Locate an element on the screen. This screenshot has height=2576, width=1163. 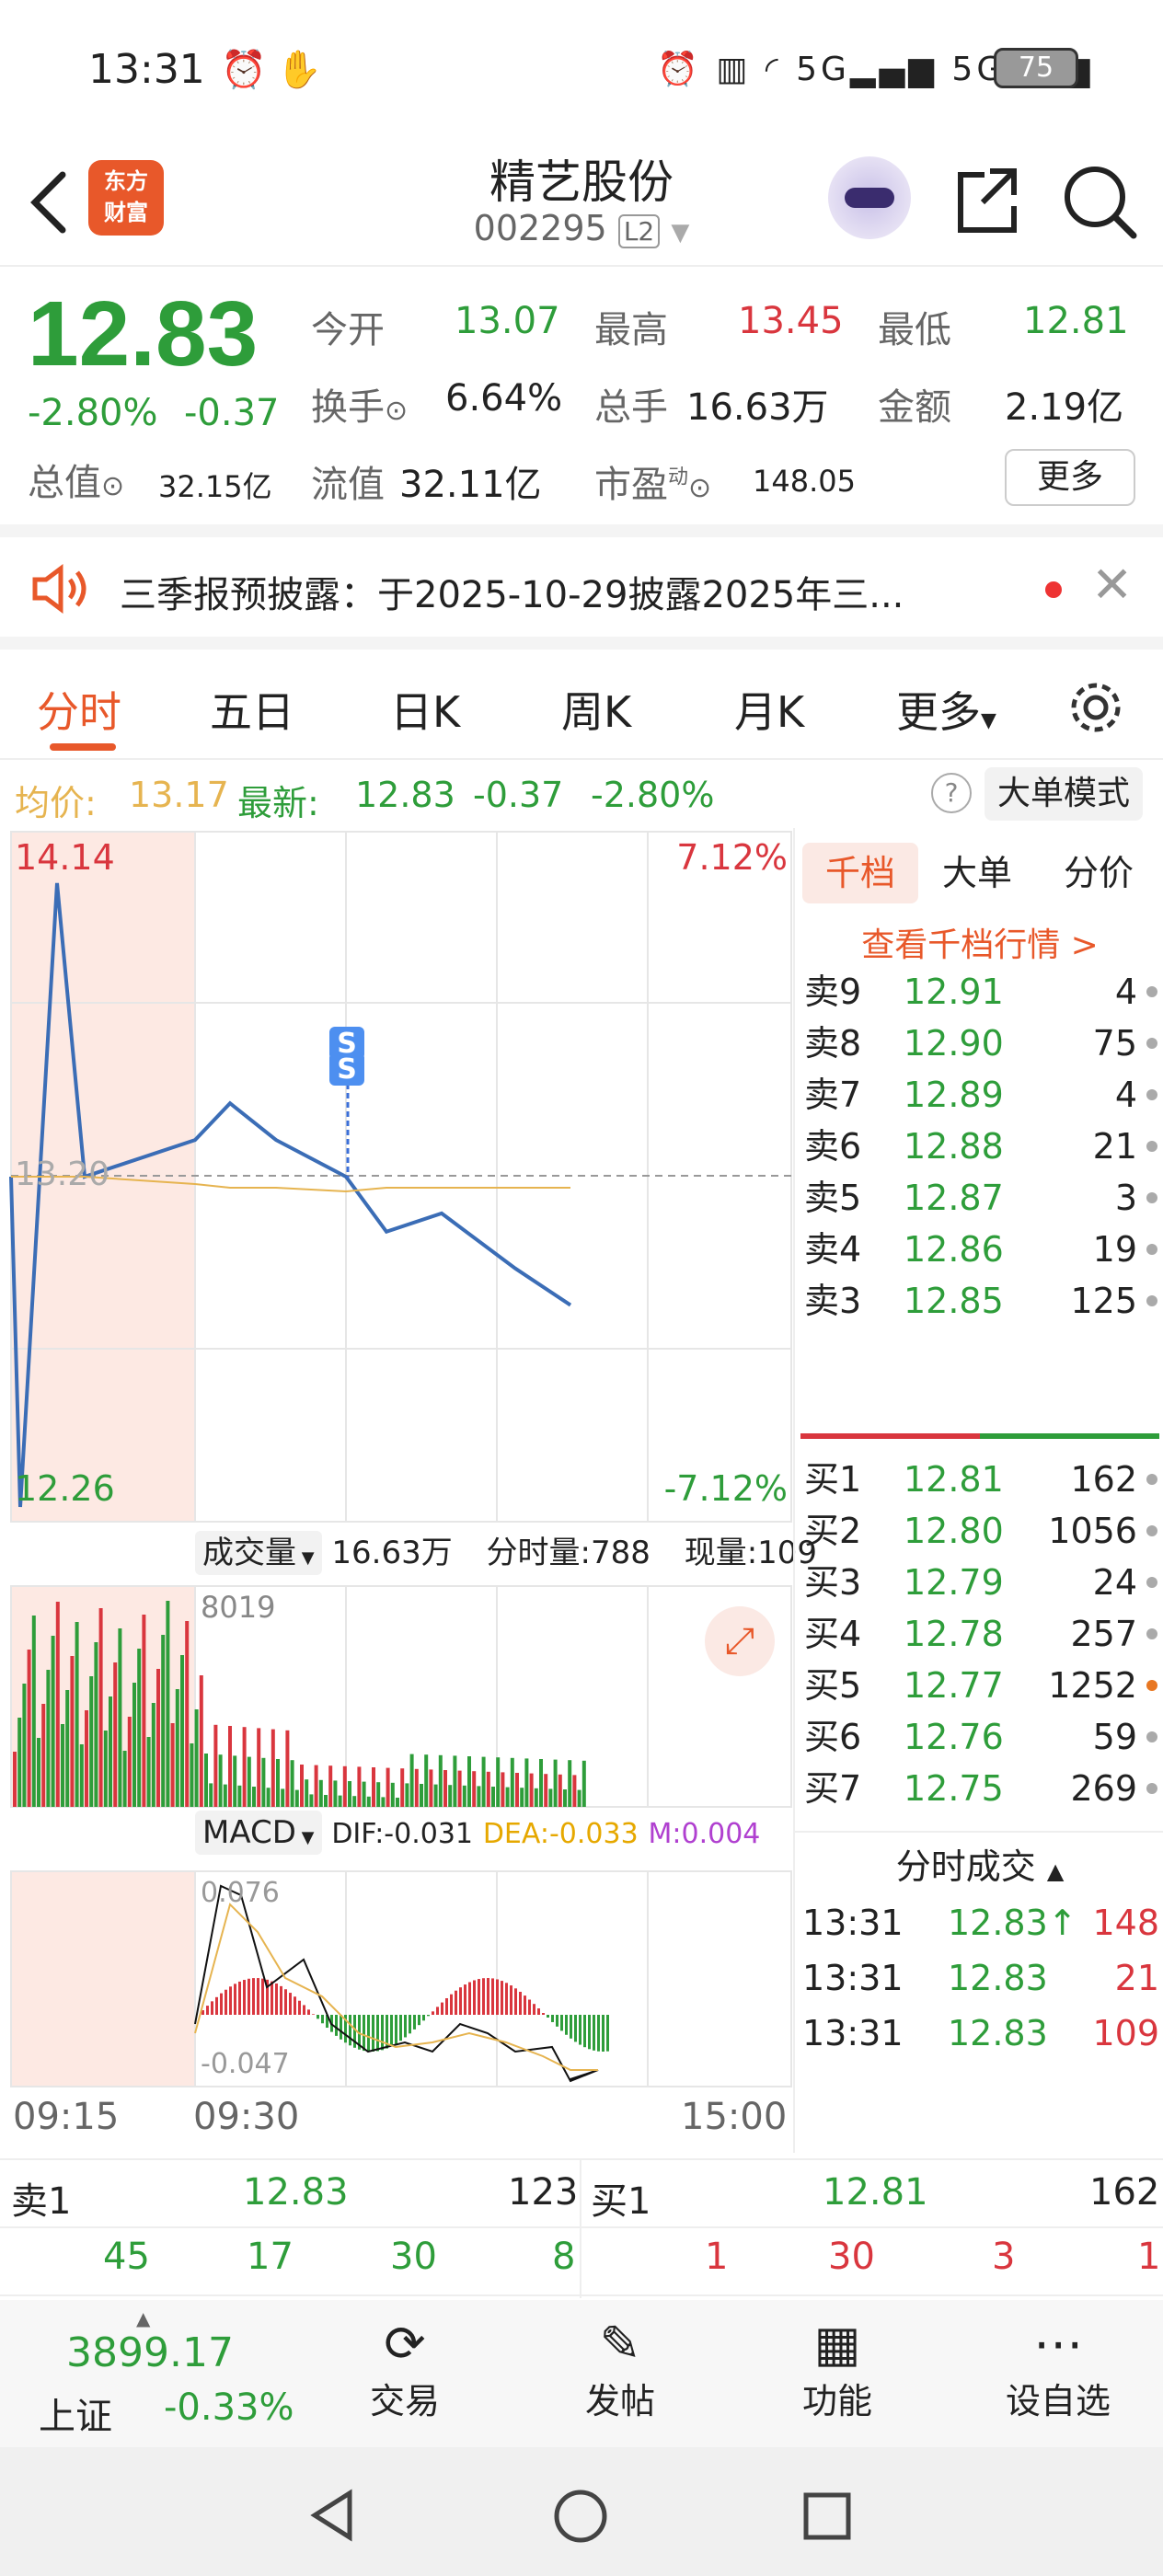
order-book-row: 买7 12.75 269 is located at coordinates (979, 1788).